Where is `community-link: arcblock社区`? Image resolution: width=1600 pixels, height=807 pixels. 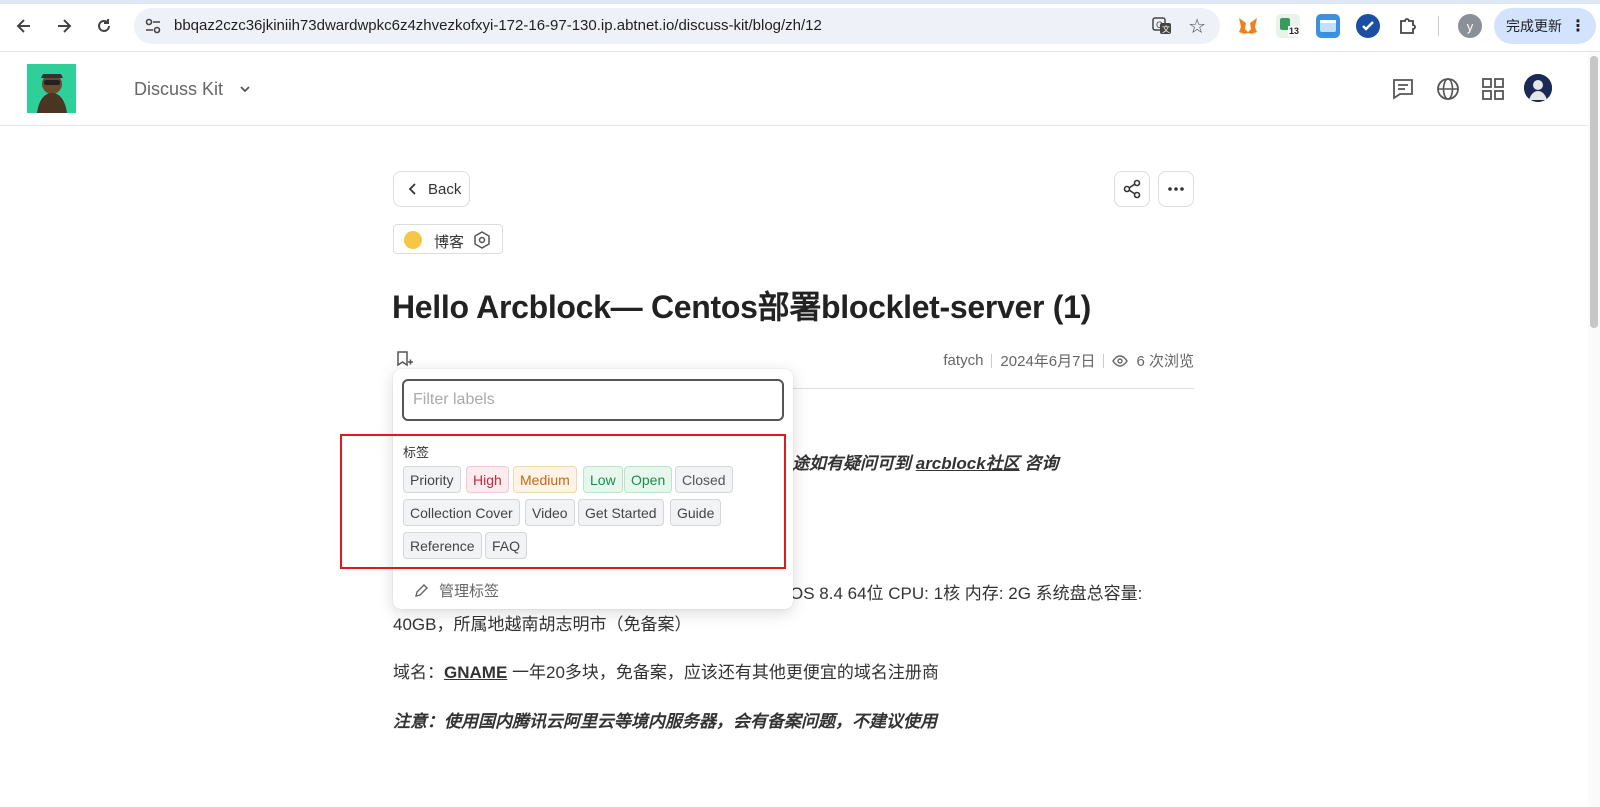
community-link: arcblock社区 is located at coordinates (968, 463).